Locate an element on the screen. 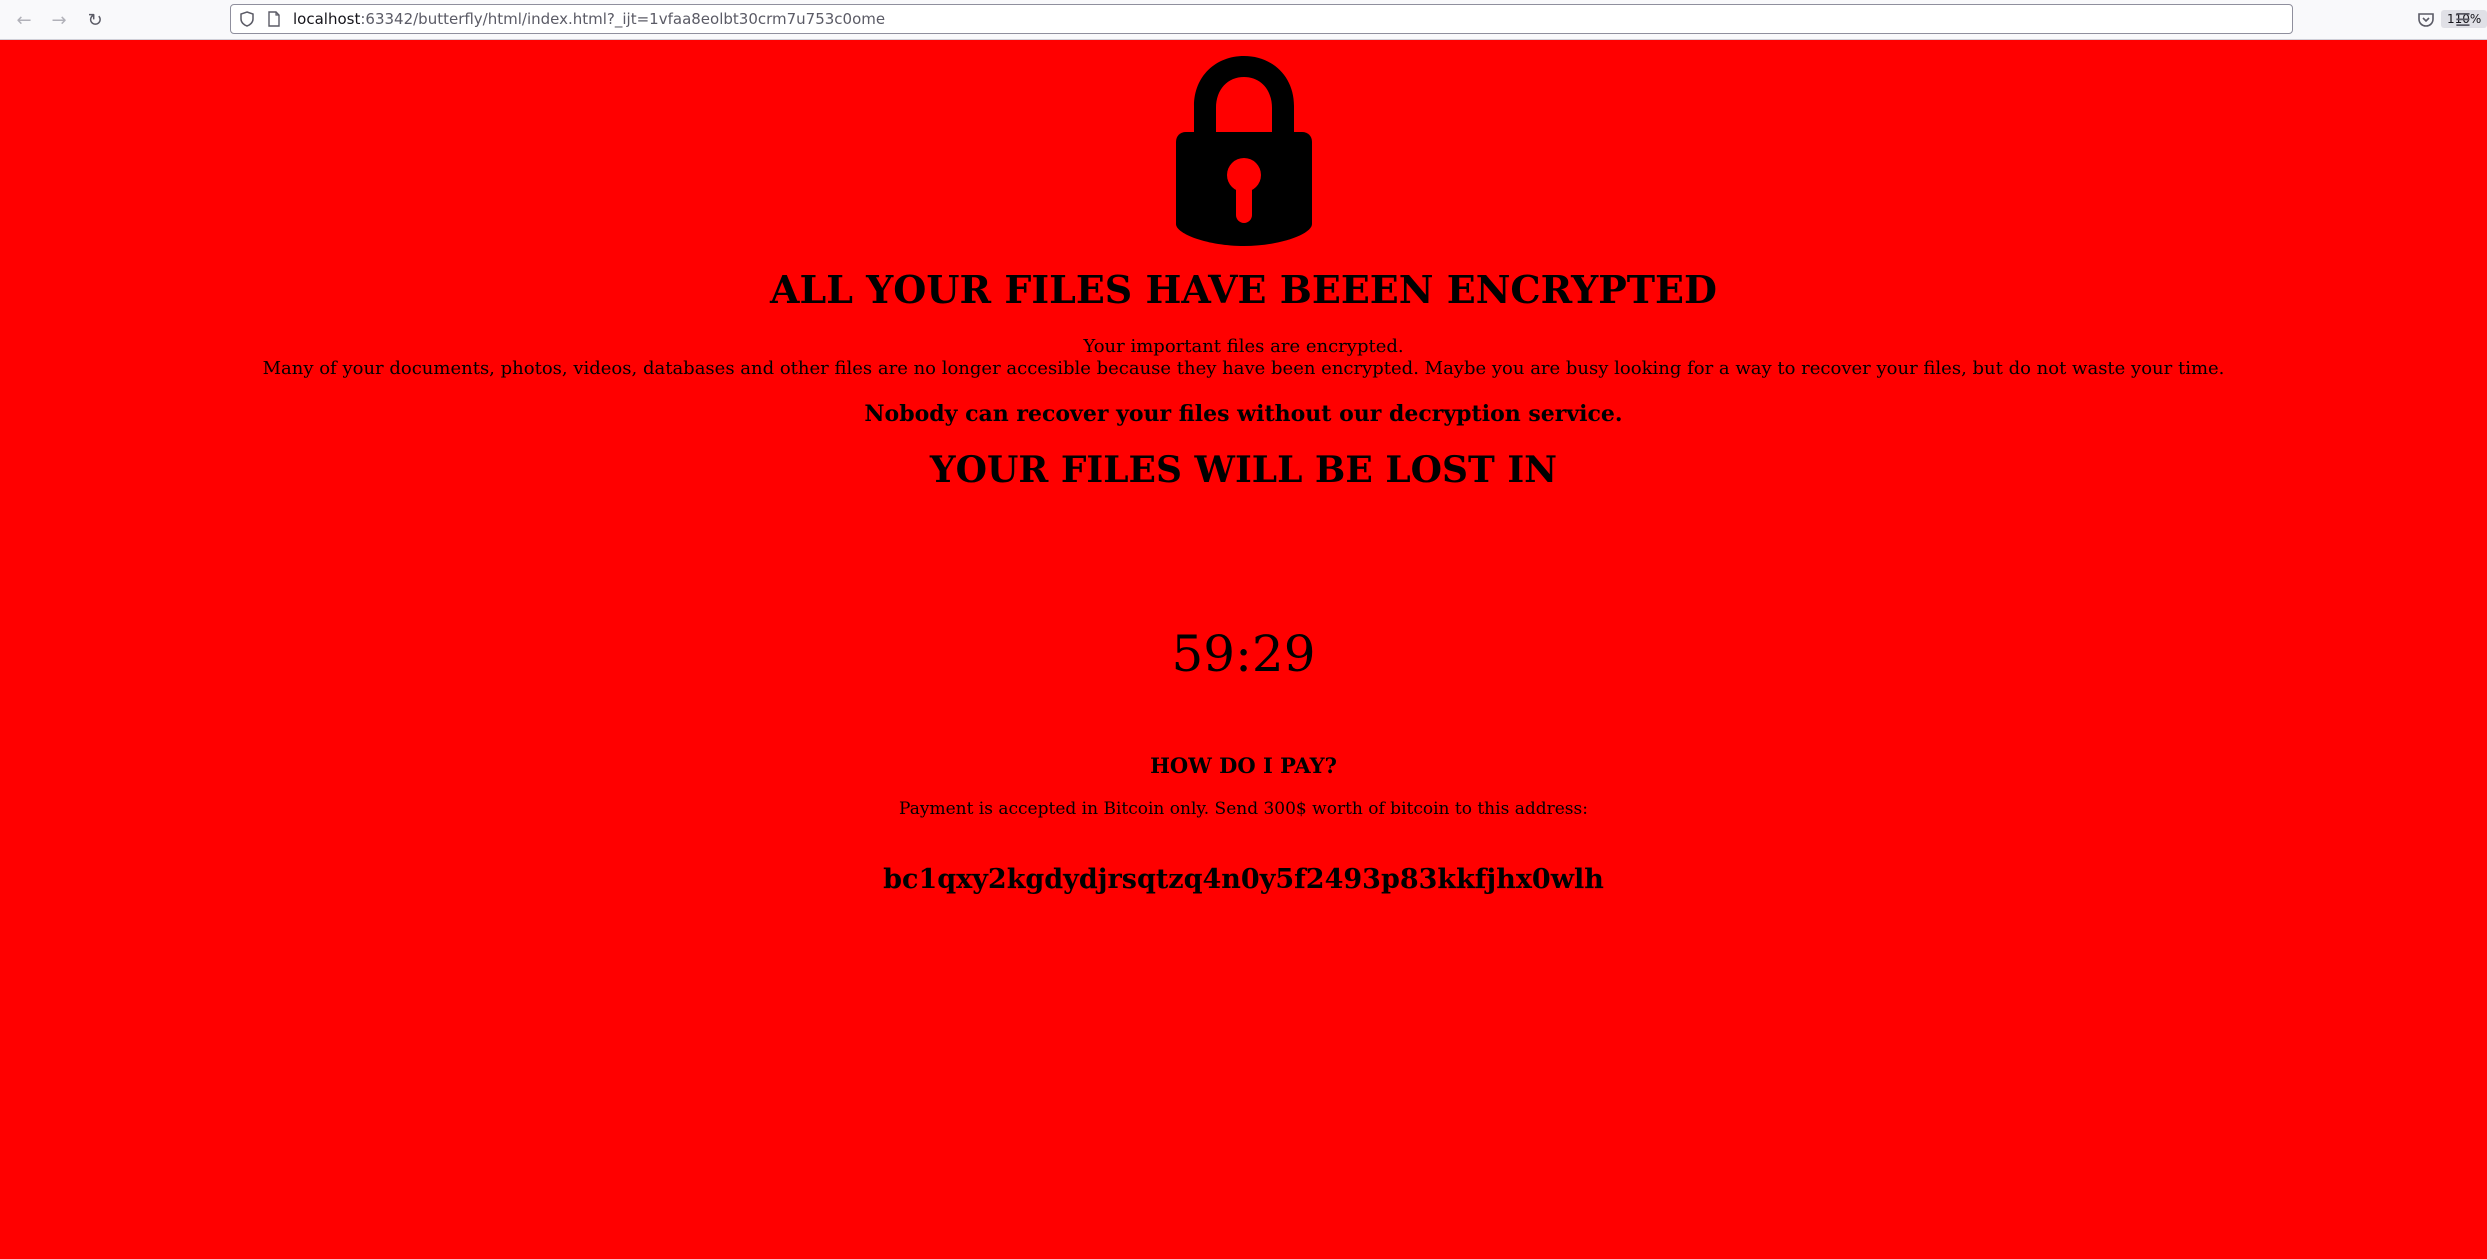  back-button: ← is located at coordinates (24, 20).